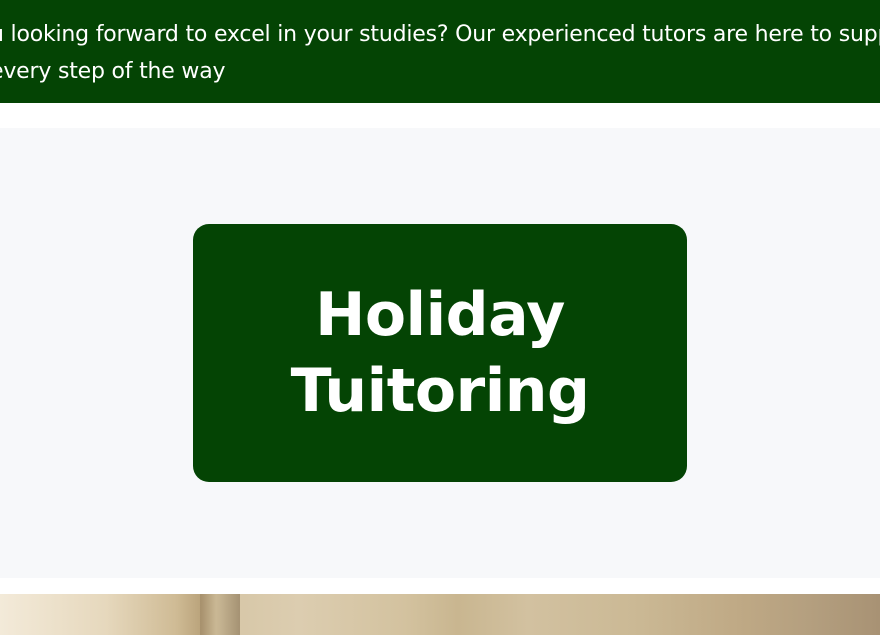 This screenshot has height=635, width=880. I want to click on hero-title: Holiday Tuitoring, so click(440, 353).